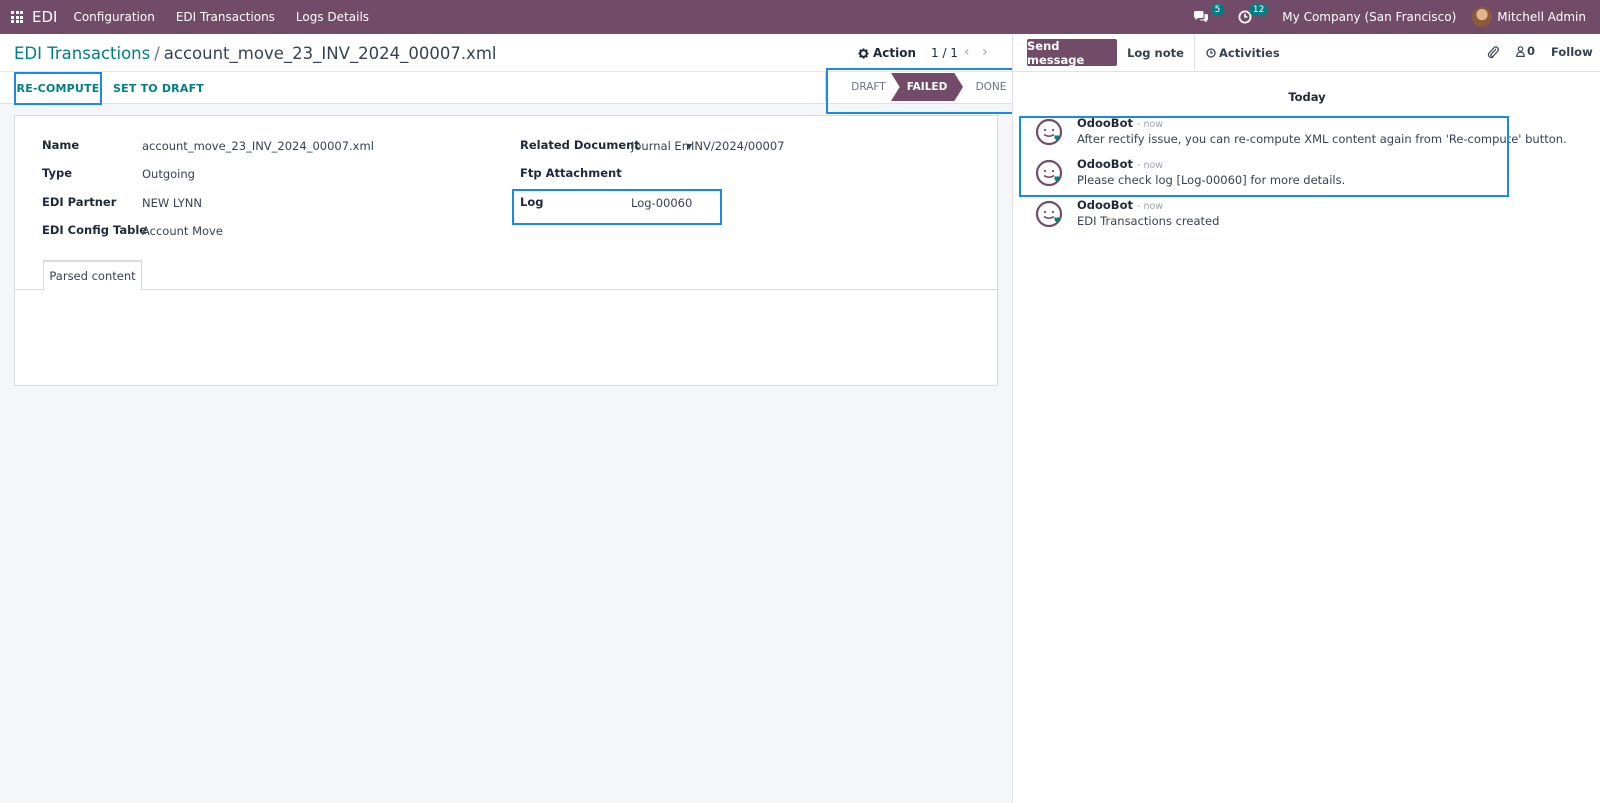  I want to click on name-label: Name, so click(61, 145).